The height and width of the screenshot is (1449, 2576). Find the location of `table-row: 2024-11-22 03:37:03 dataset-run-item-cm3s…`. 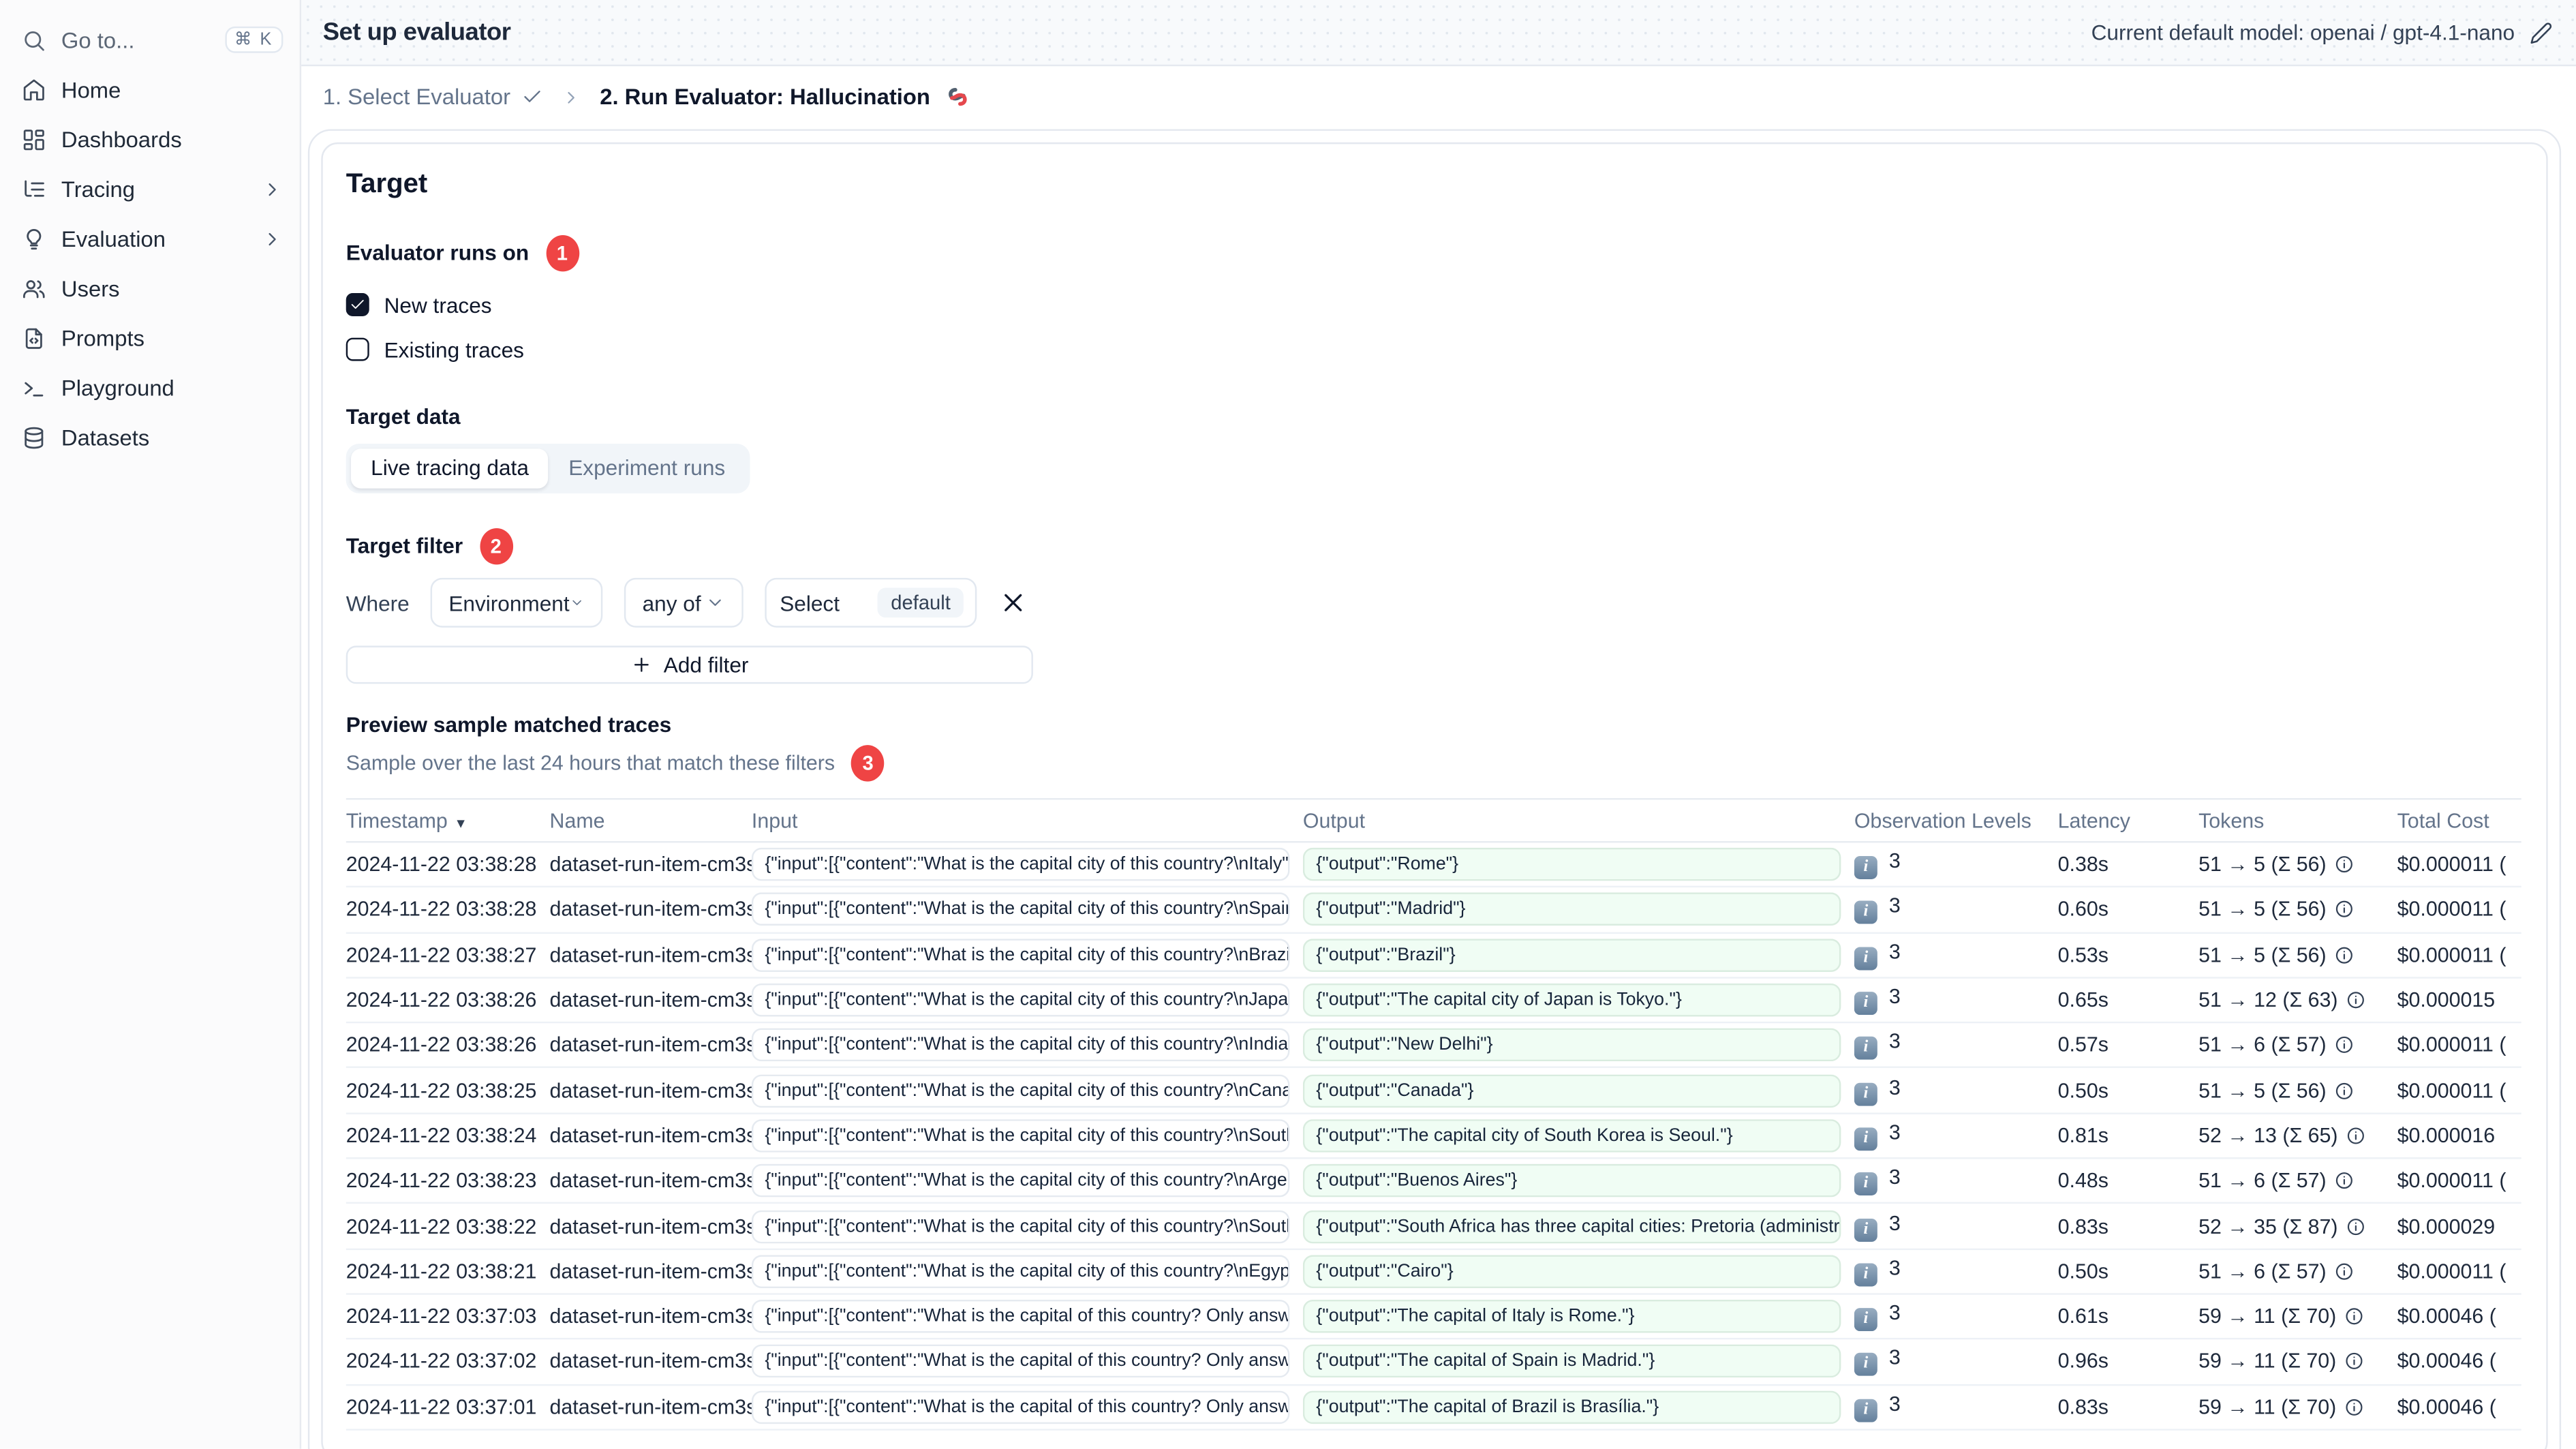

table-row: 2024-11-22 03:37:03 dataset-run-item-cm3s… is located at coordinates (1434, 1317).